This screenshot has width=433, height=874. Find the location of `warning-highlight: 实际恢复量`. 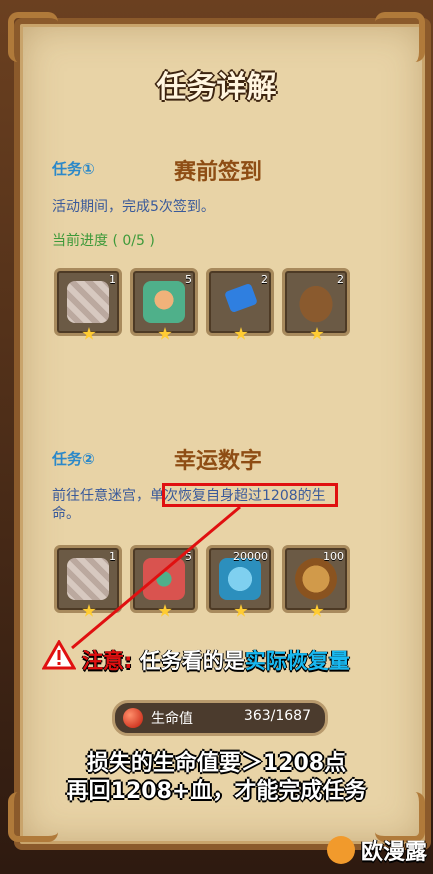

warning-highlight: 实际恢复量 is located at coordinates (297, 661).